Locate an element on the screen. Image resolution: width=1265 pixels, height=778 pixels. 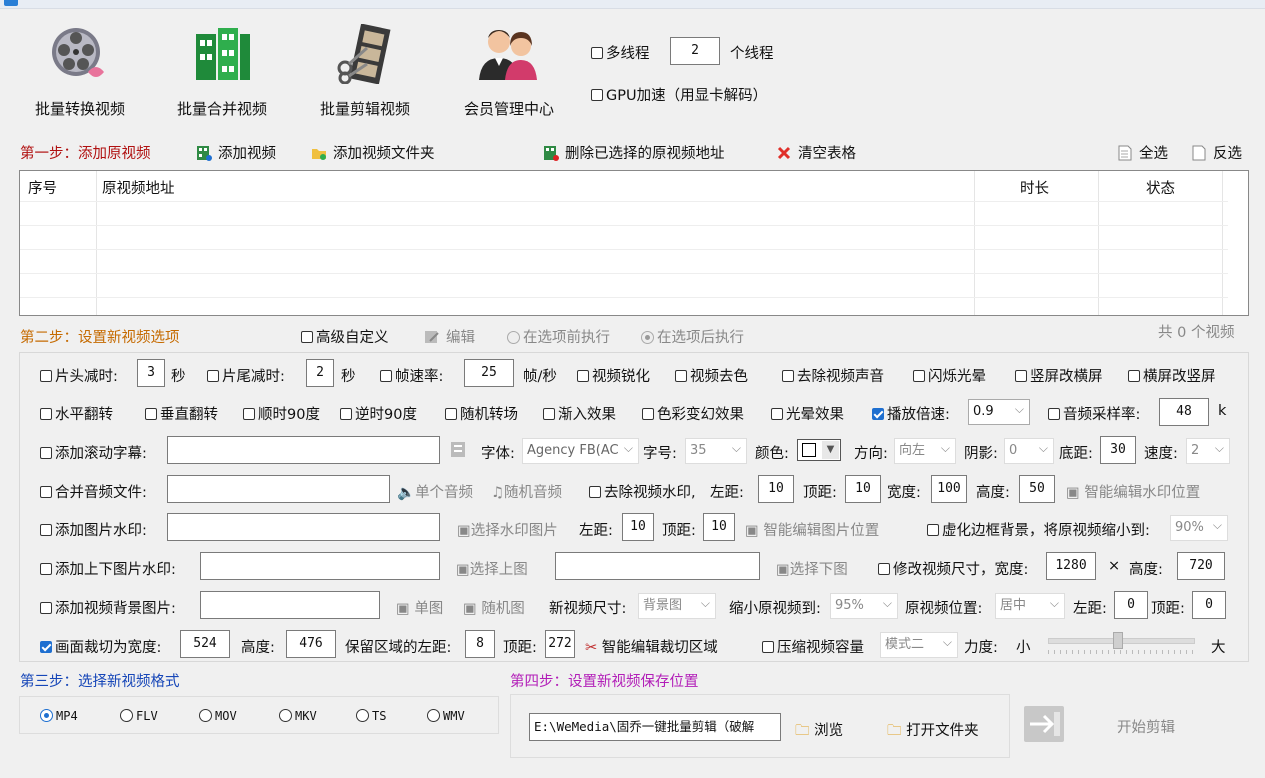
image-watermark-input is located at coordinates (303, 527).